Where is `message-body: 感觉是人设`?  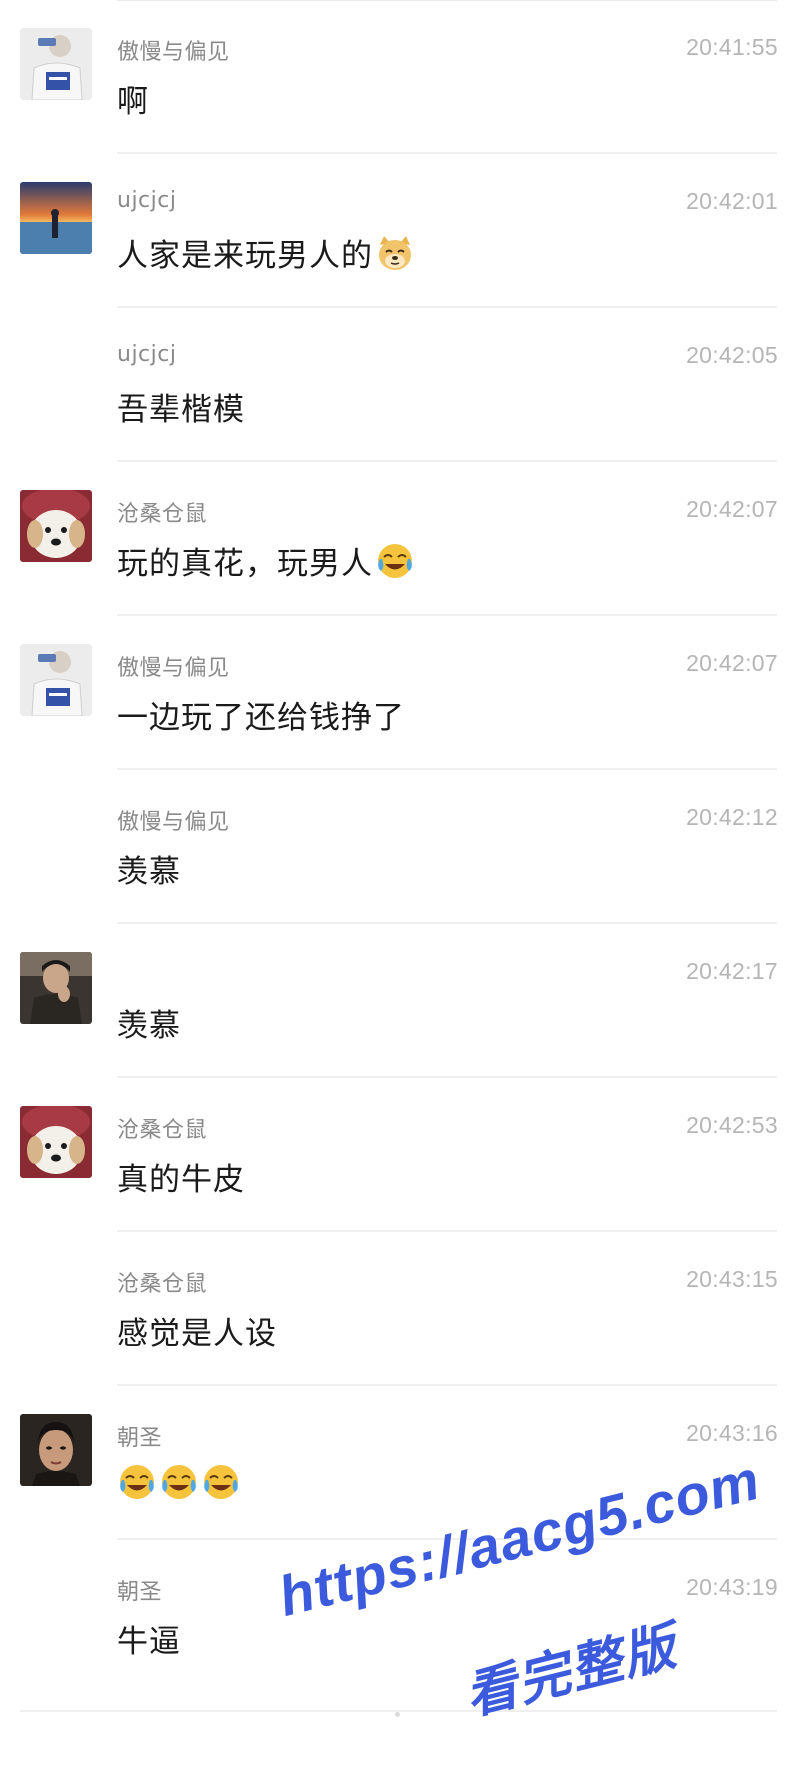
message-body: 感觉是人设 is located at coordinates (197, 1334).